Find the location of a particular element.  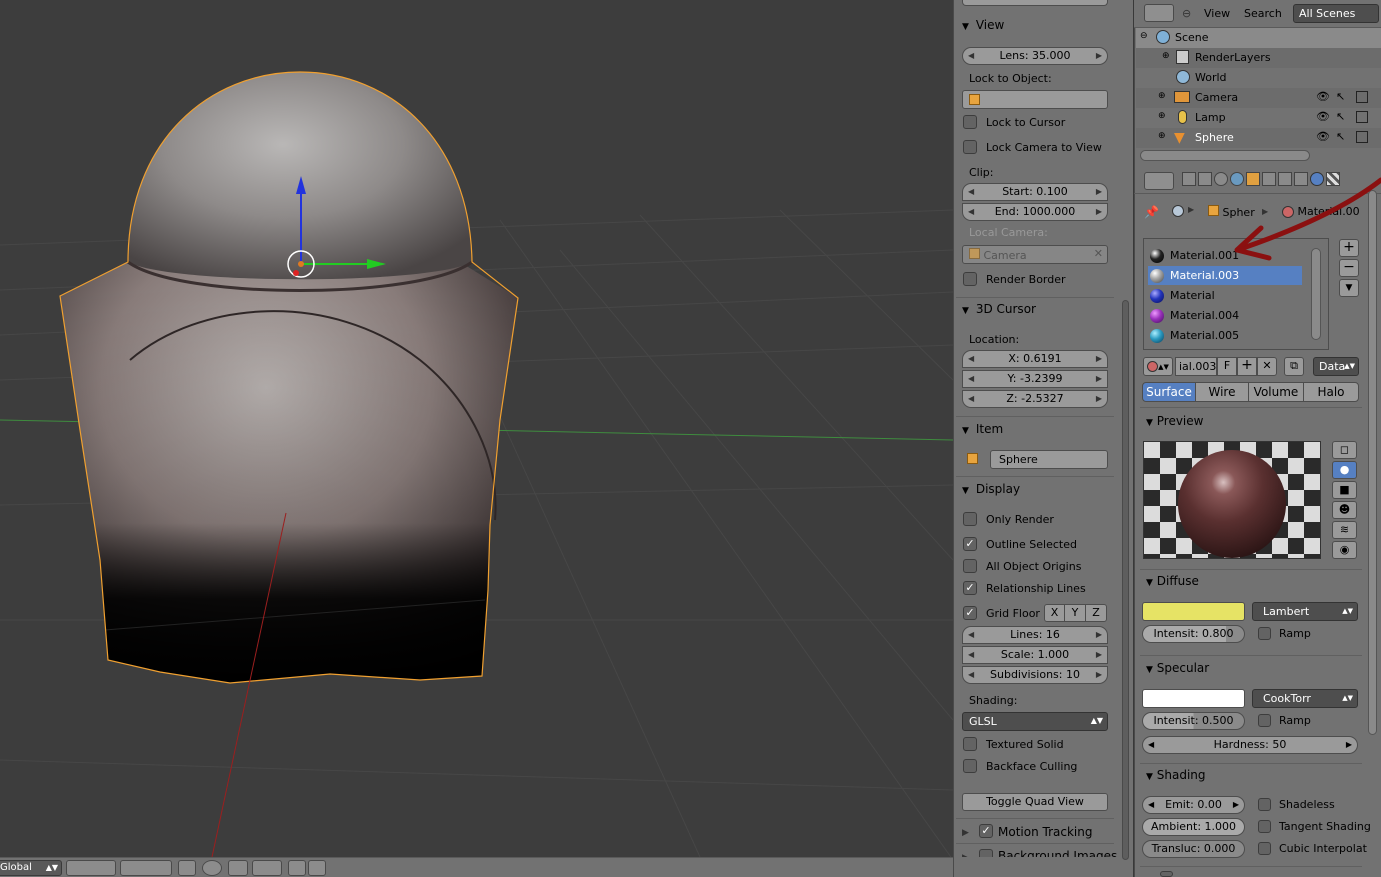

textured-solid-checkbox is located at coordinates (970, 744).